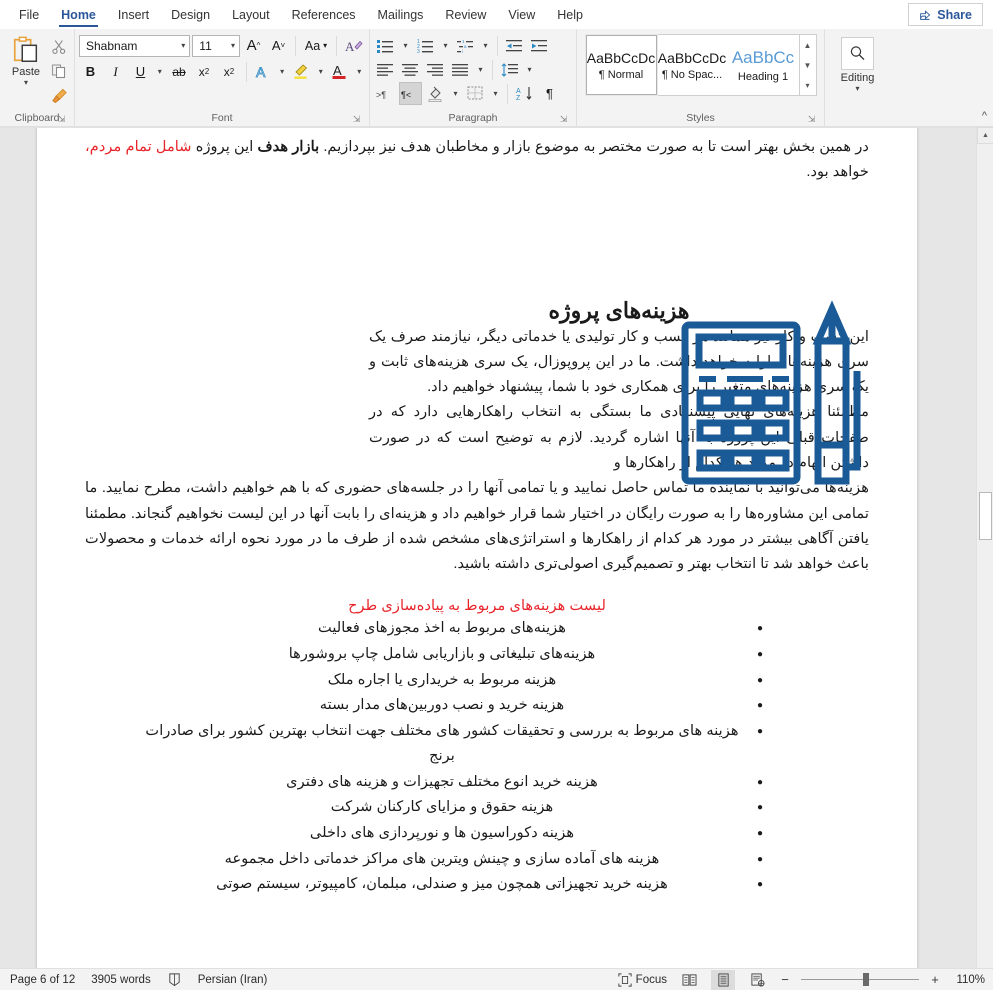 The image size is (993, 990). I want to click on ribbon-group-clipboard: Paste ▾ Clipboard ⇲, so click(37, 77).